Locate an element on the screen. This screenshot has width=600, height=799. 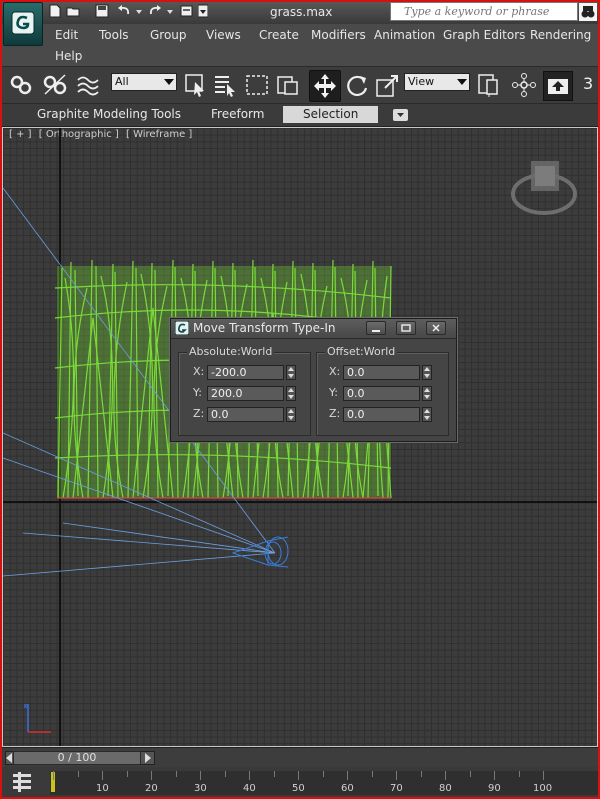
ribbon-options-icon is located at coordinates (400, 115).